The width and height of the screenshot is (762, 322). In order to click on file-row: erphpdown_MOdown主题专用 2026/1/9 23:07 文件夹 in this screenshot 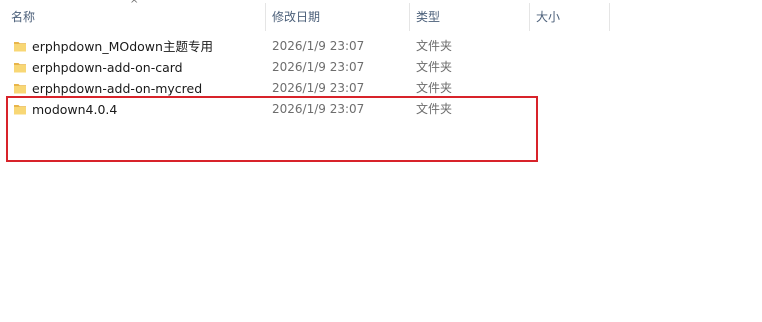, I will do `click(381, 46)`.